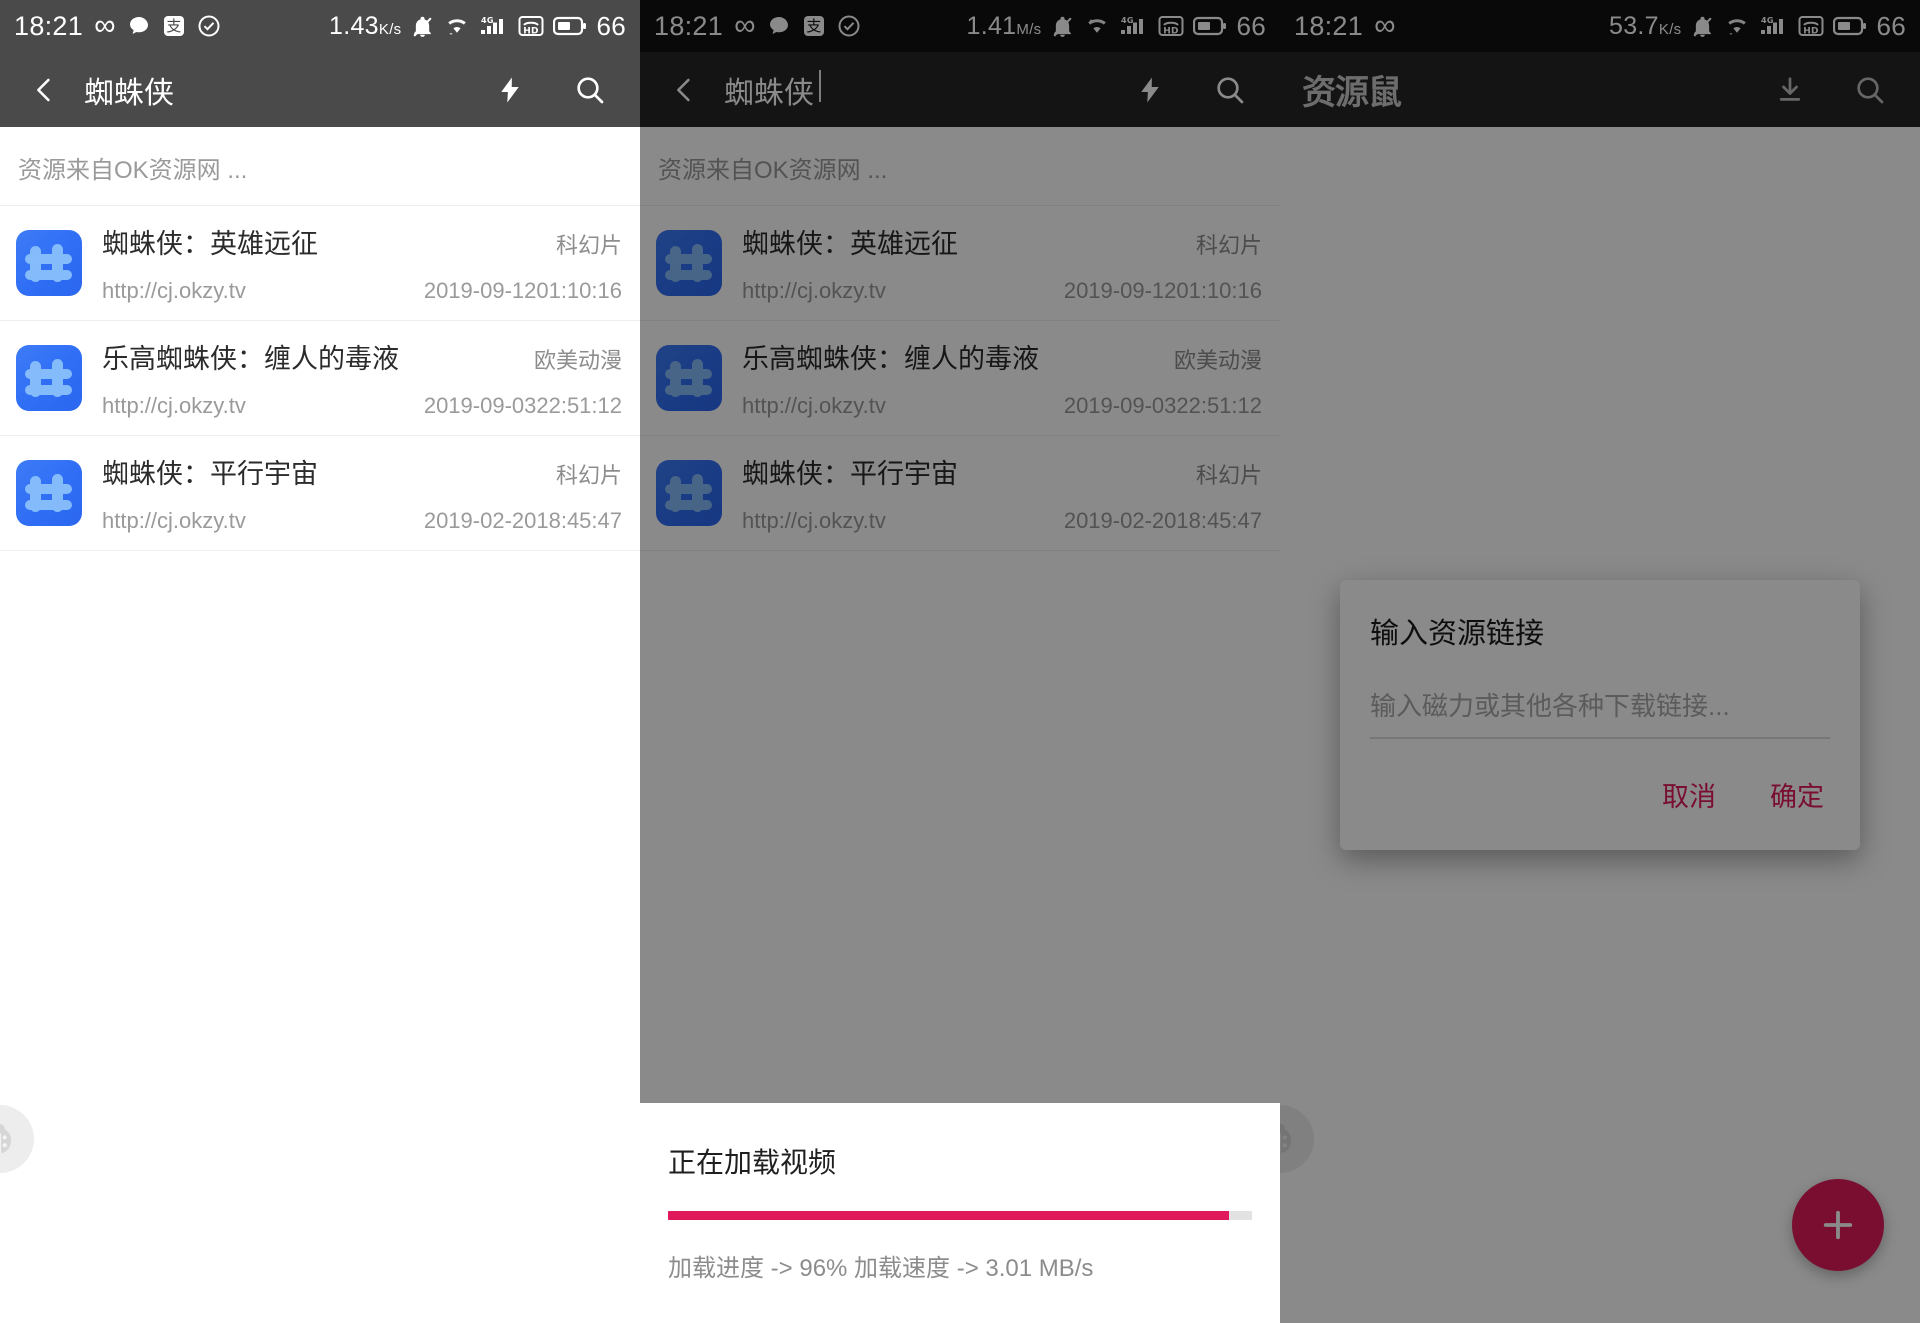 This screenshot has width=1920, height=1323. I want to click on status-bar-2: 18:21 ∞ 支 1.41 M/s 4G HD 66, so click(960, 26).